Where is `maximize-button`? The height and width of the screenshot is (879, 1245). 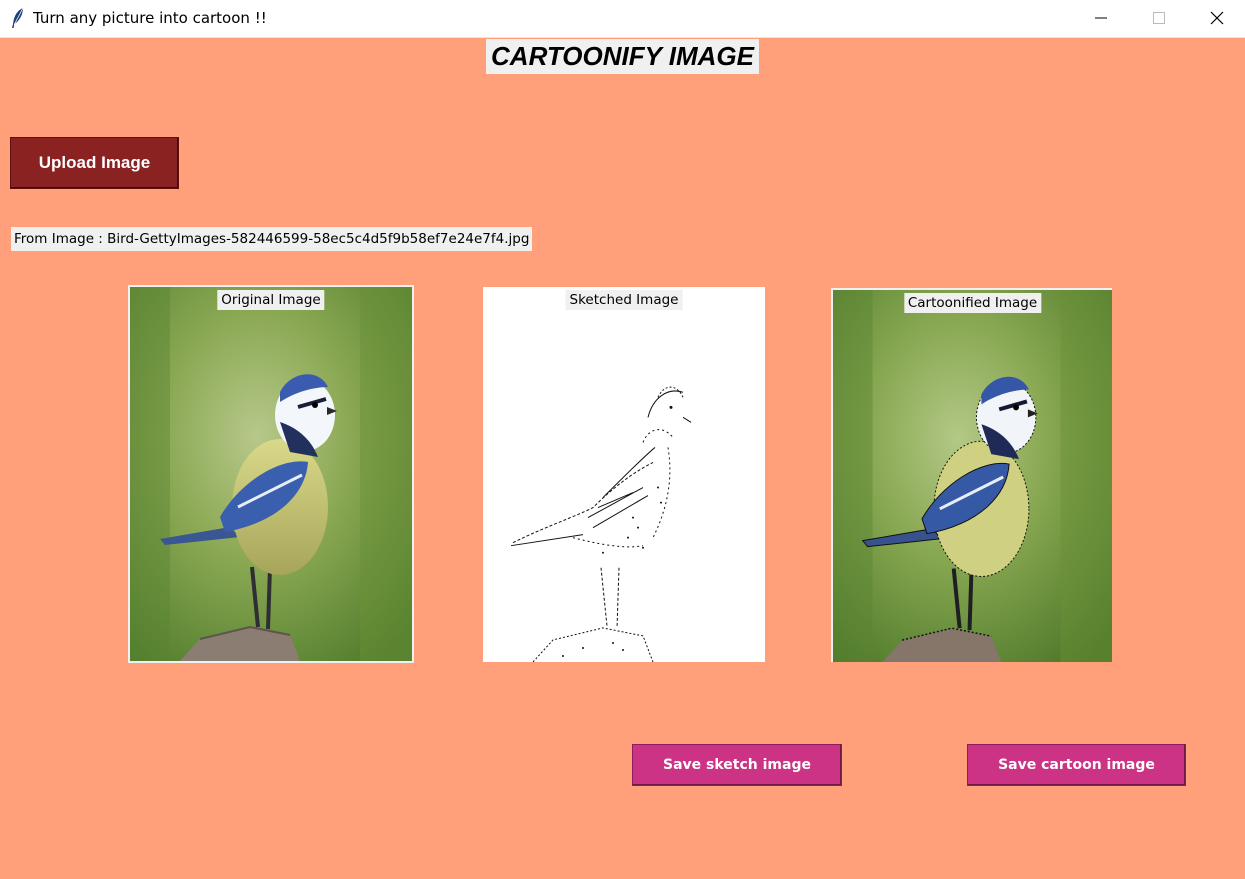
maximize-button is located at coordinates (1159, 18).